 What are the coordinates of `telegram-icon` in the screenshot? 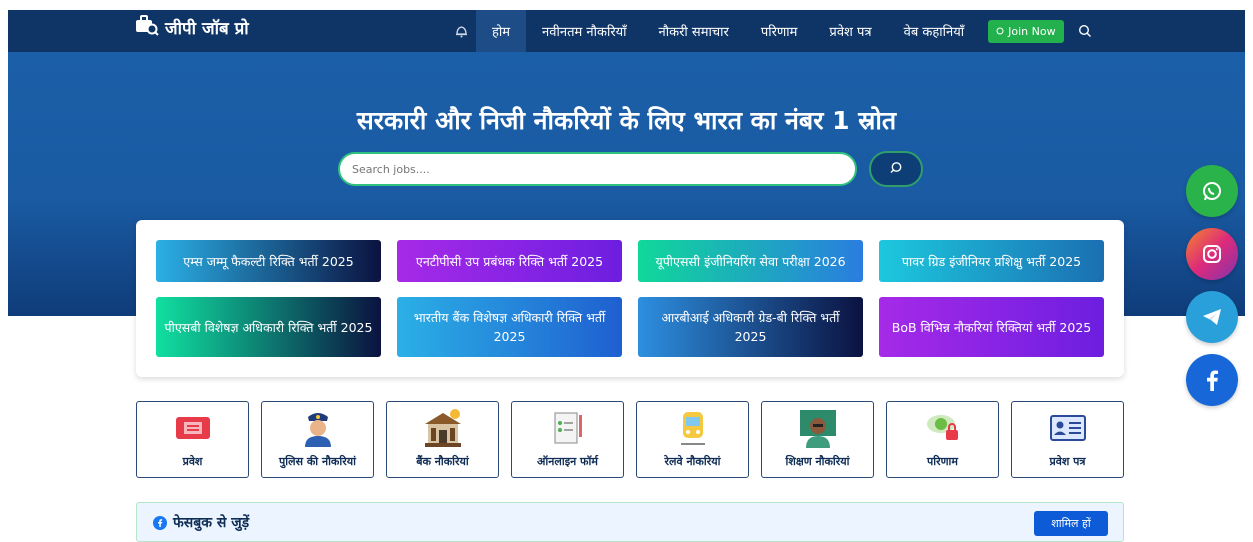 It's located at (1212, 317).